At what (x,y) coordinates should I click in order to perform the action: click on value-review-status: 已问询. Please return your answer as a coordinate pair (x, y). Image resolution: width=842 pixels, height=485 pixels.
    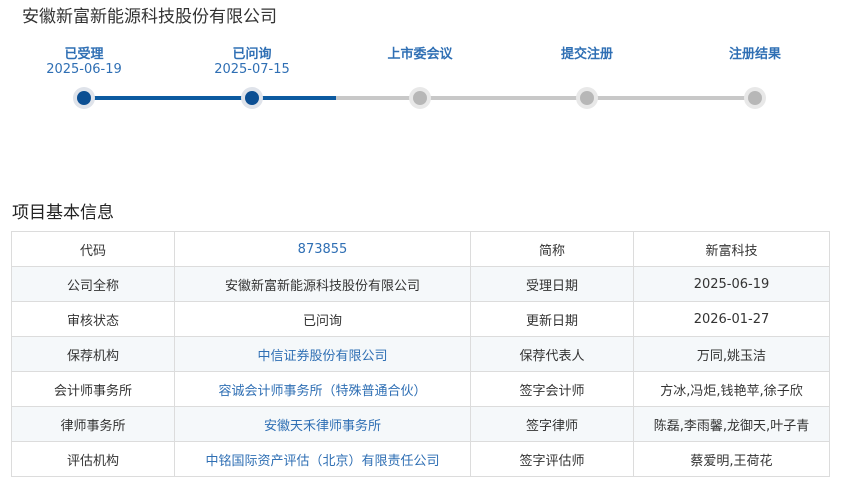
    Looking at the image, I should click on (322, 319).